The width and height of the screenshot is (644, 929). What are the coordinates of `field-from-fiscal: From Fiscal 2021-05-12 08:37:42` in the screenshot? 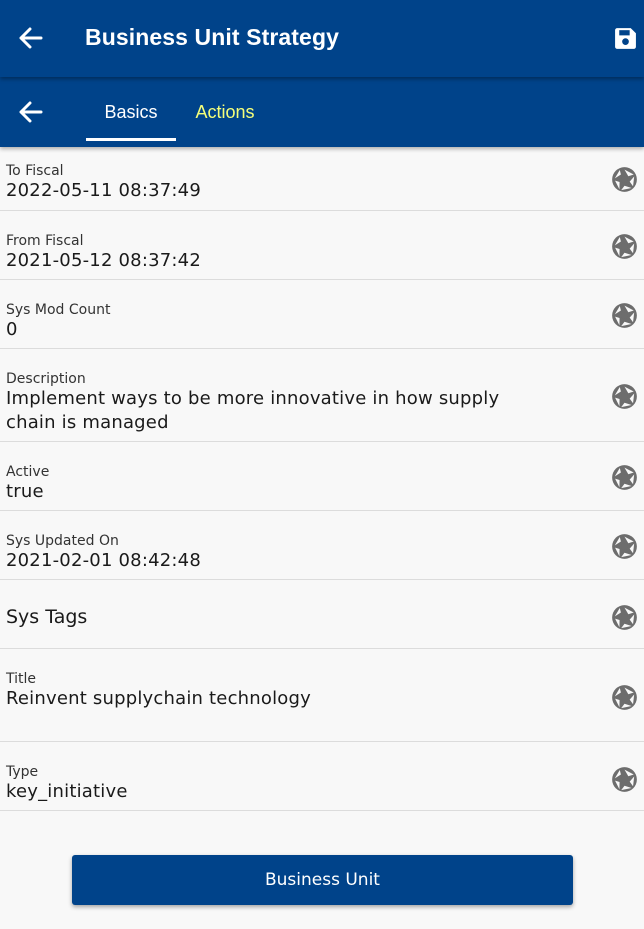 It's located at (322, 245).